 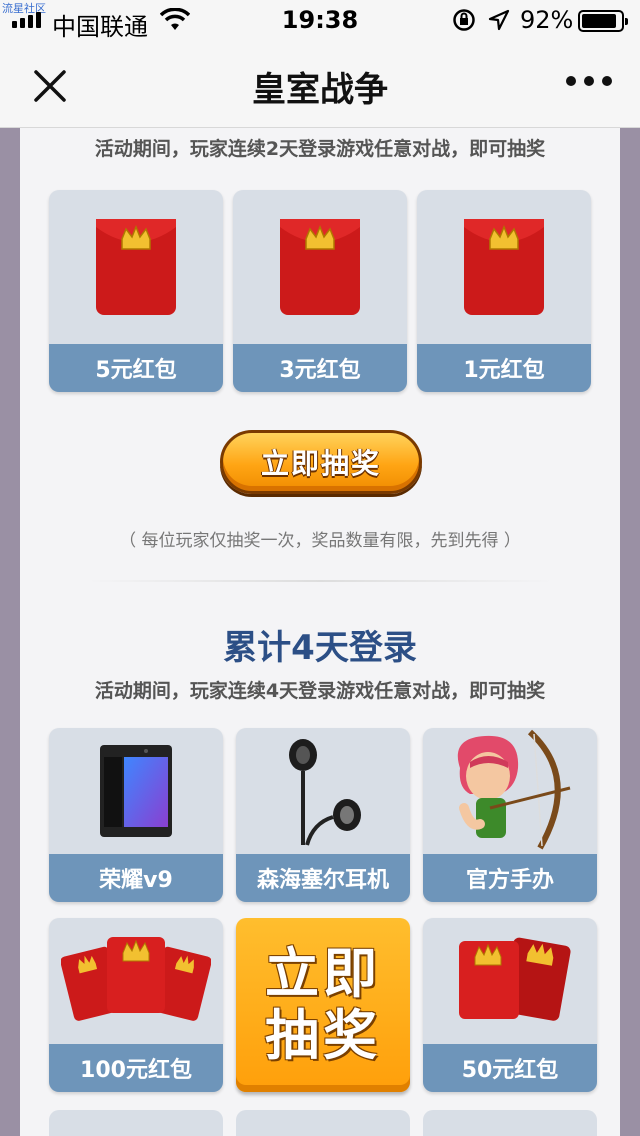 What do you see at coordinates (323, 878) in the screenshot?
I see `prize-label: 森海塞尔耳机` at bounding box center [323, 878].